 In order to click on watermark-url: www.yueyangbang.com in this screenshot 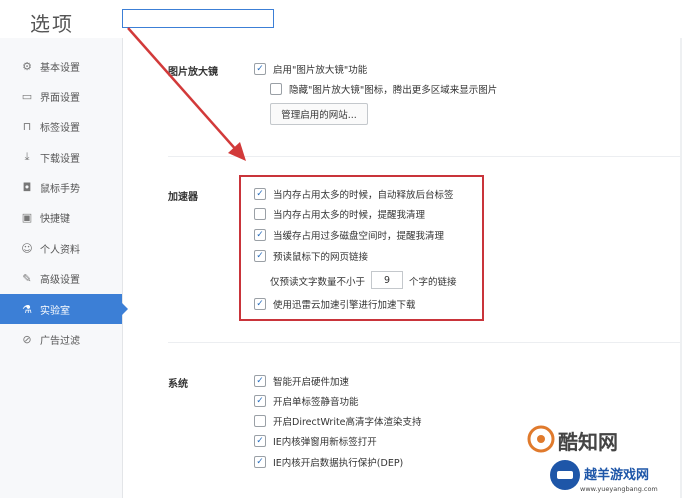, I will do `click(619, 489)`.